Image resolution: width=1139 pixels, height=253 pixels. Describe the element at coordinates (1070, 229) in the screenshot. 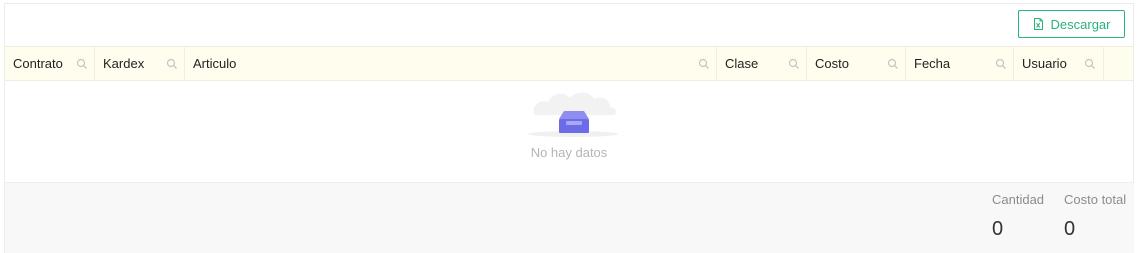

I see `costo-total-value: 0` at that location.